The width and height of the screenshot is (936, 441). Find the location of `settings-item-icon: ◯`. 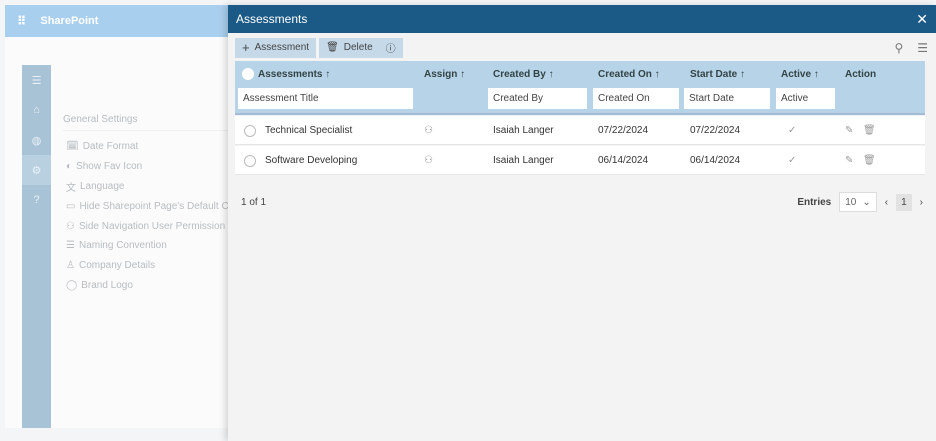

settings-item-icon: ◯ is located at coordinates (72, 285).